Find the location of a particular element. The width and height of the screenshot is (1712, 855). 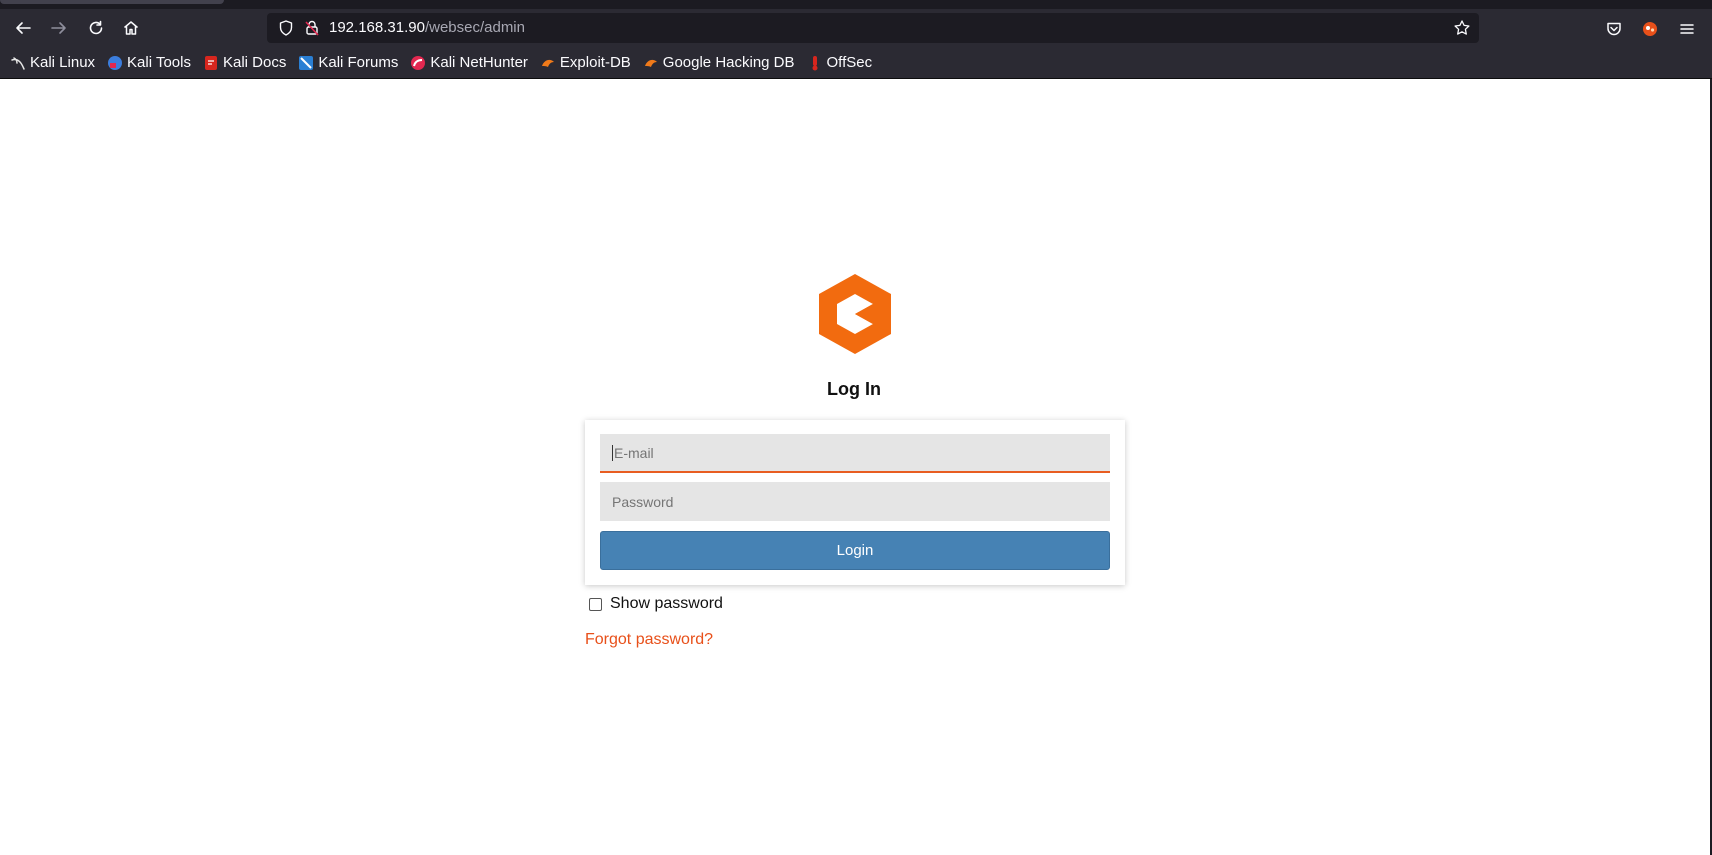

menu-button is located at coordinates (1687, 29).